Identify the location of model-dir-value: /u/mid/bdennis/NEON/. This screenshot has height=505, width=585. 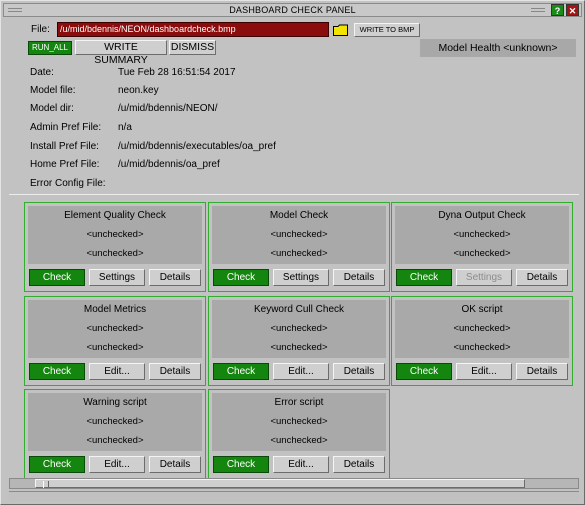
(168, 108).